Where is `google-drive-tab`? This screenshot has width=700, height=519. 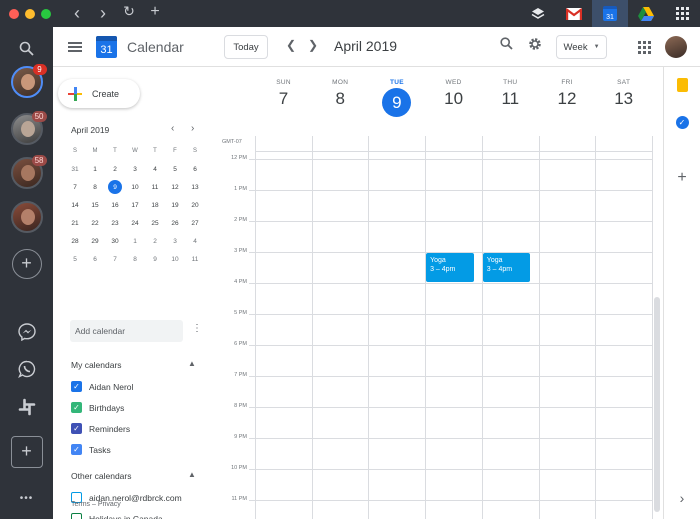
google-drive-tab is located at coordinates (646, 13).